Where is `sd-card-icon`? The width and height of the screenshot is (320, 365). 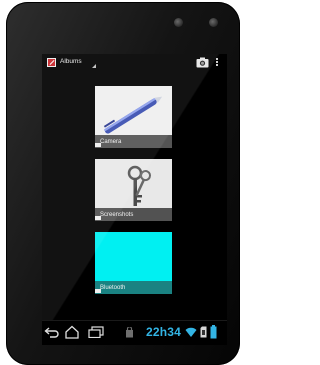
sd-card-icon is located at coordinates (203, 332).